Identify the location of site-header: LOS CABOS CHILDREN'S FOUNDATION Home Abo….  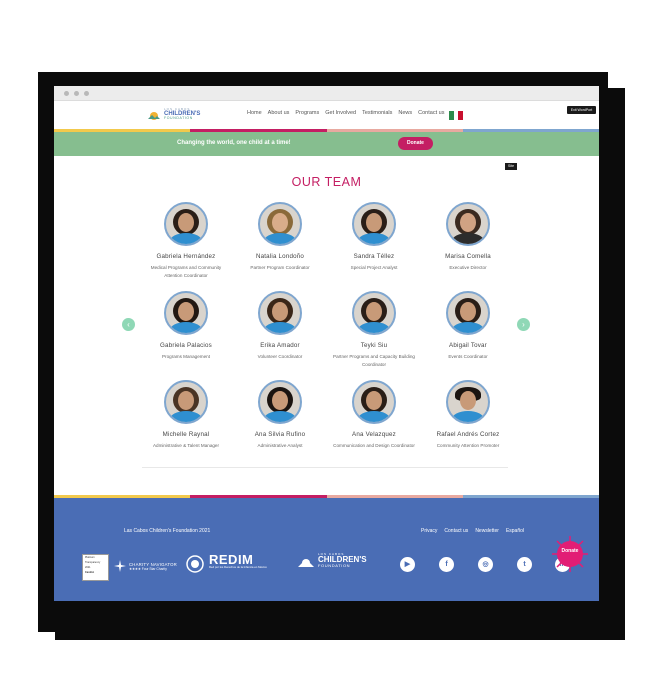
(326, 115).